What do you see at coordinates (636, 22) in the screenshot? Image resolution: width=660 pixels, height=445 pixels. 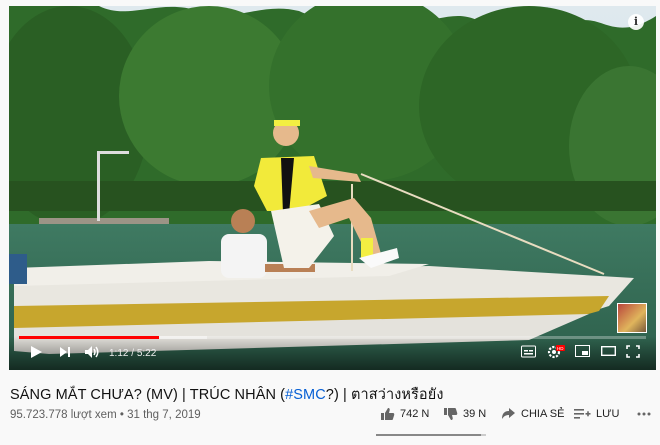 I see `info-icon: i` at bounding box center [636, 22].